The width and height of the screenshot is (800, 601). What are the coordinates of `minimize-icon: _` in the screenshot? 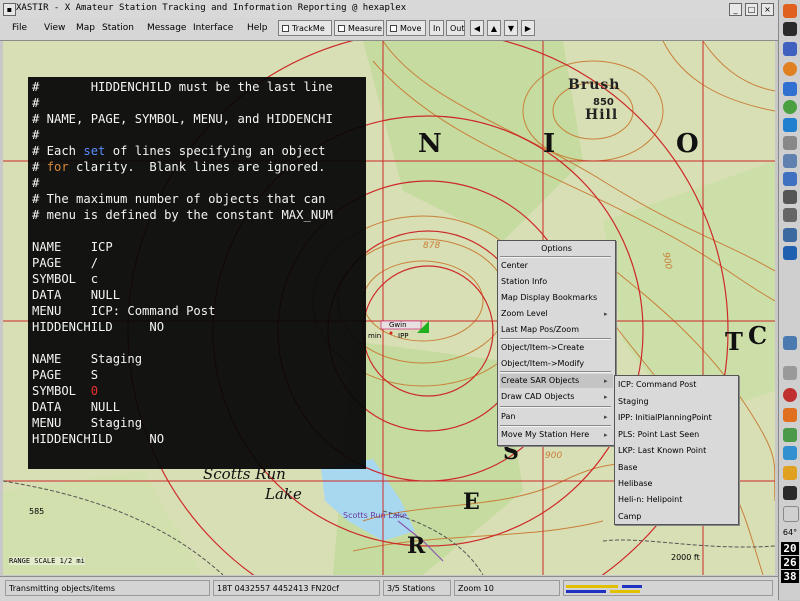 It's located at (735, 9).